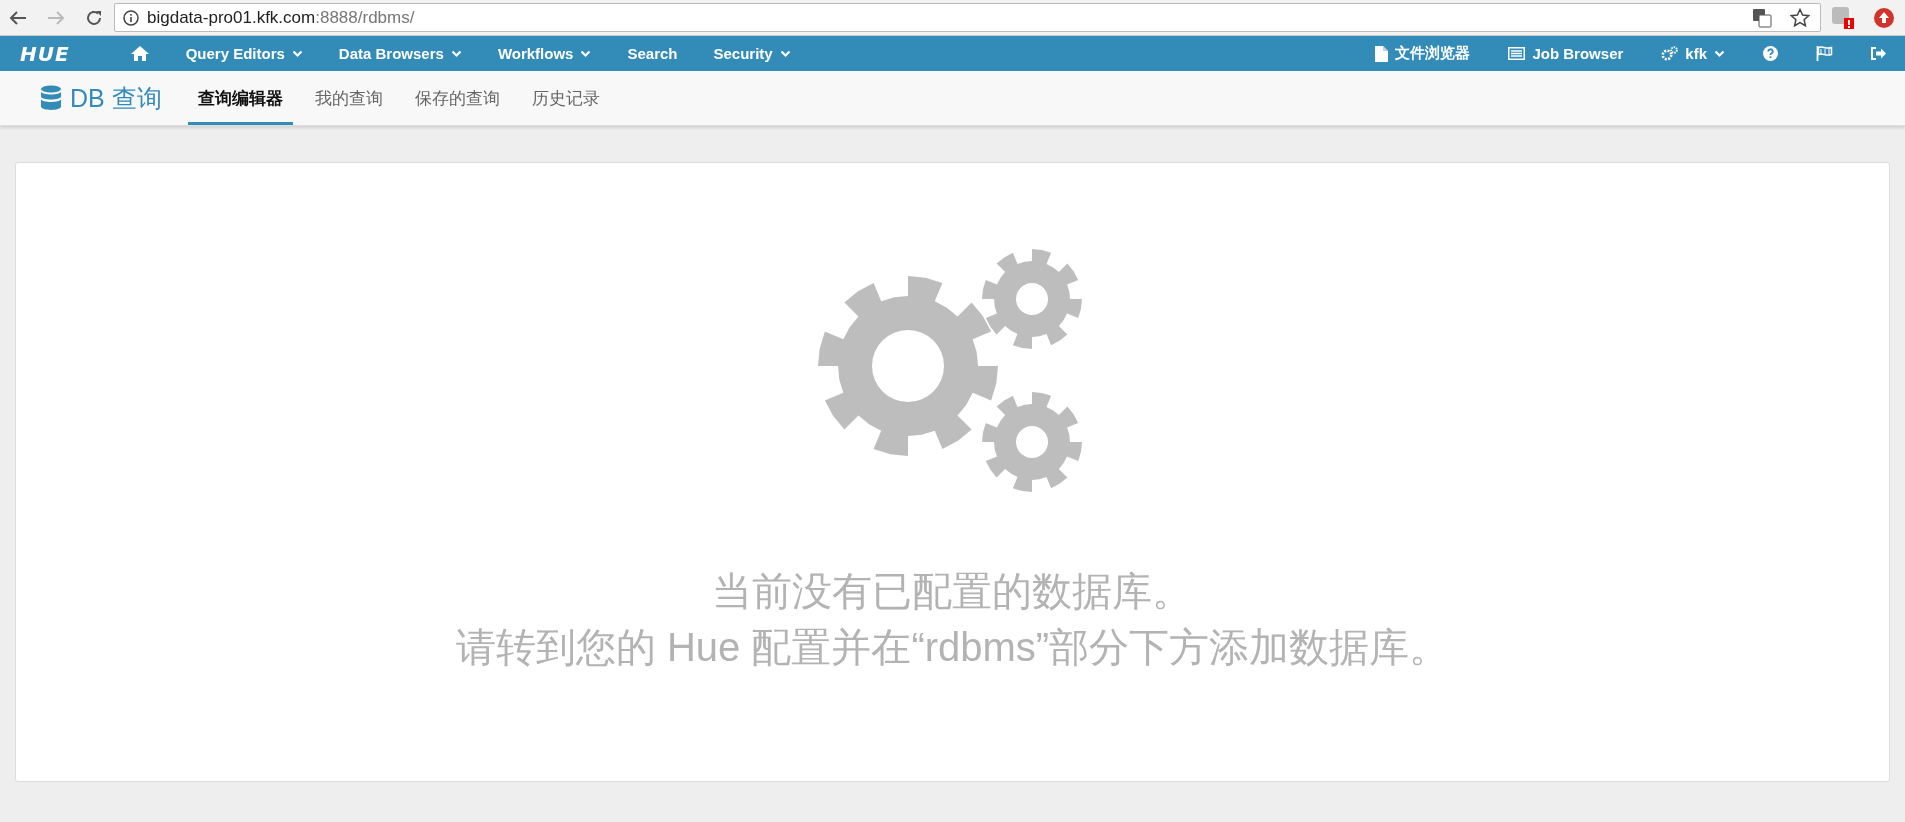  What do you see at coordinates (952, 647) in the screenshot?
I see `empty-message: 请转到您的 Hue 配置并在“rdbms”部分下方添加数据库。` at bounding box center [952, 647].